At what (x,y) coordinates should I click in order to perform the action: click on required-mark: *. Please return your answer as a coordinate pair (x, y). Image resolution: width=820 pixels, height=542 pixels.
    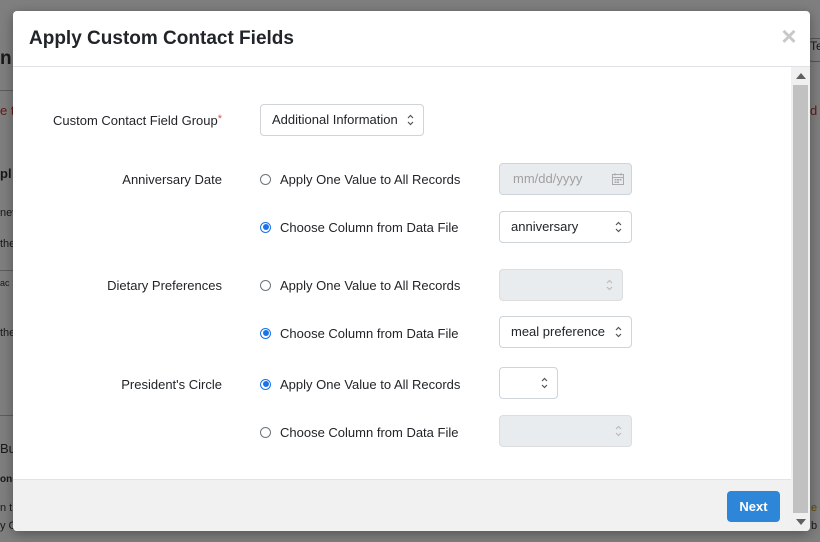
    Looking at the image, I should click on (219, 119).